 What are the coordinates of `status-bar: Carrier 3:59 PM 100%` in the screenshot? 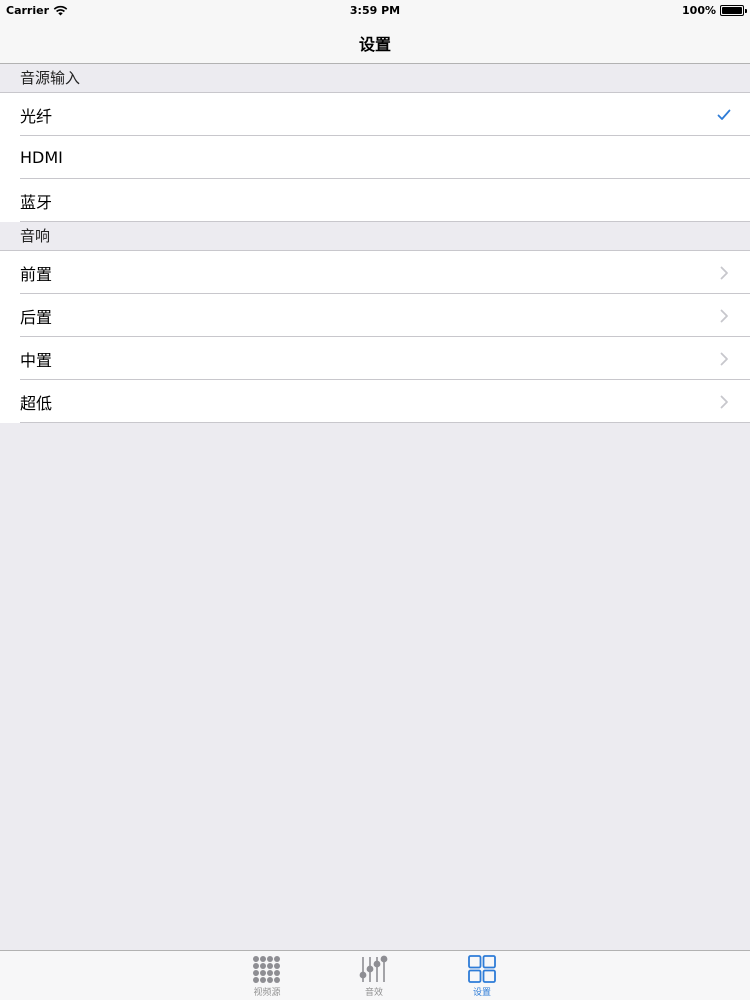 It's located at (375, 11).